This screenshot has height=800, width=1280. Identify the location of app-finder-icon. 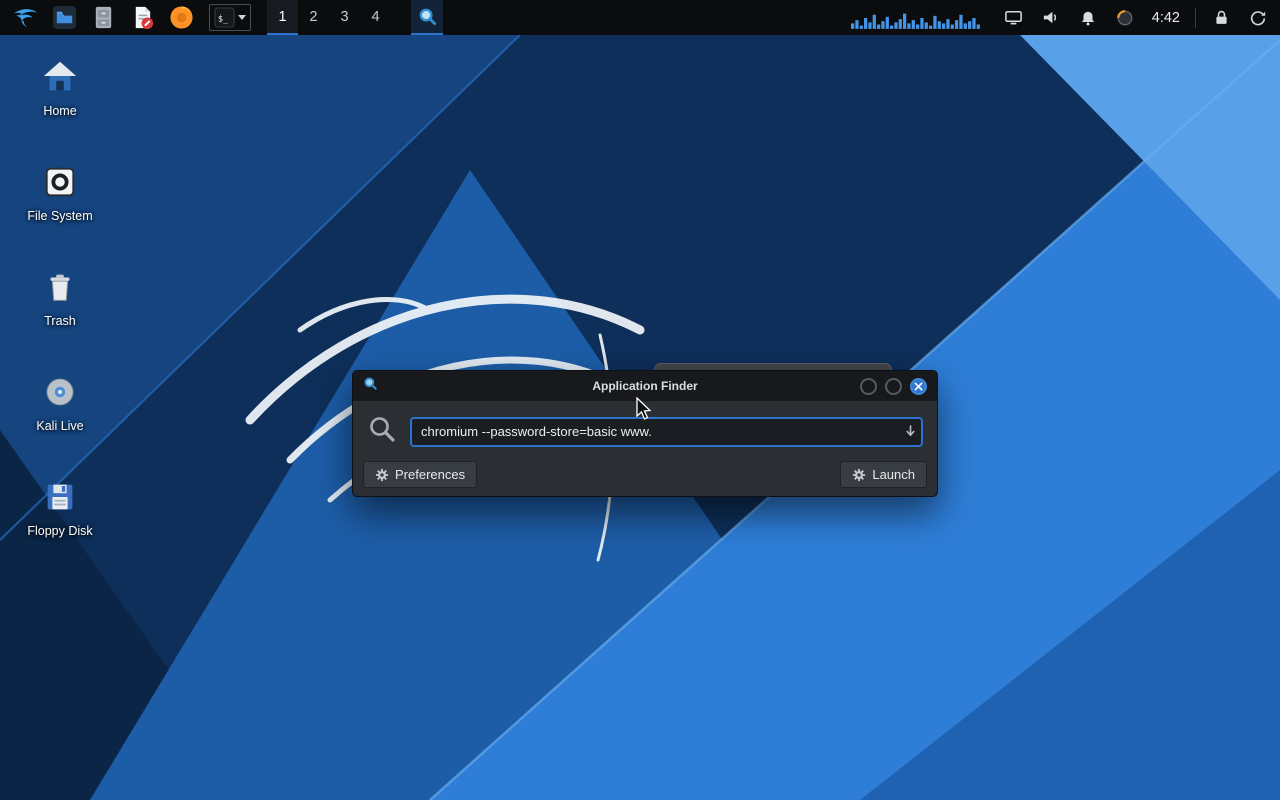
(427, 17).